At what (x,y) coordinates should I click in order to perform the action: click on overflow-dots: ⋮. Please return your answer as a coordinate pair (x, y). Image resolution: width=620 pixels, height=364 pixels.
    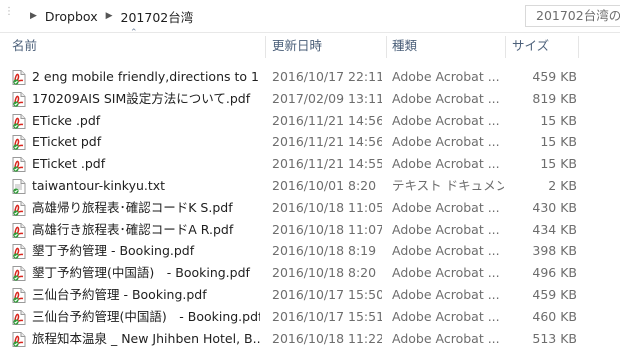
    Looking at the image, I should click on (9, 11).